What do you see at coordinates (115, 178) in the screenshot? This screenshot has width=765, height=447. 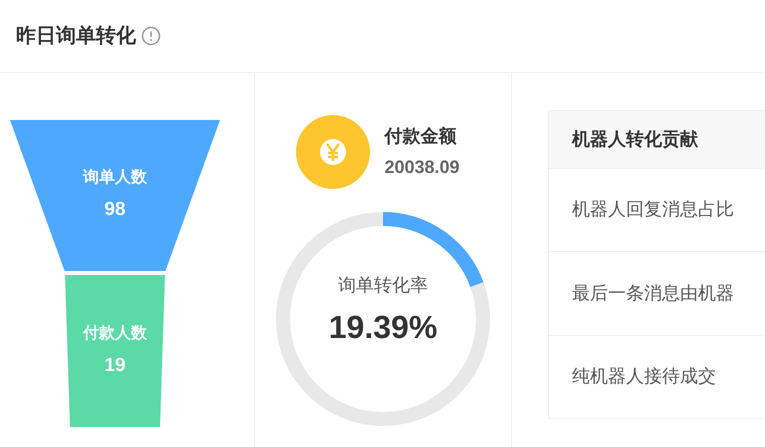 I see `funnel-label: 询单人数` at bounding box center [115, 178].